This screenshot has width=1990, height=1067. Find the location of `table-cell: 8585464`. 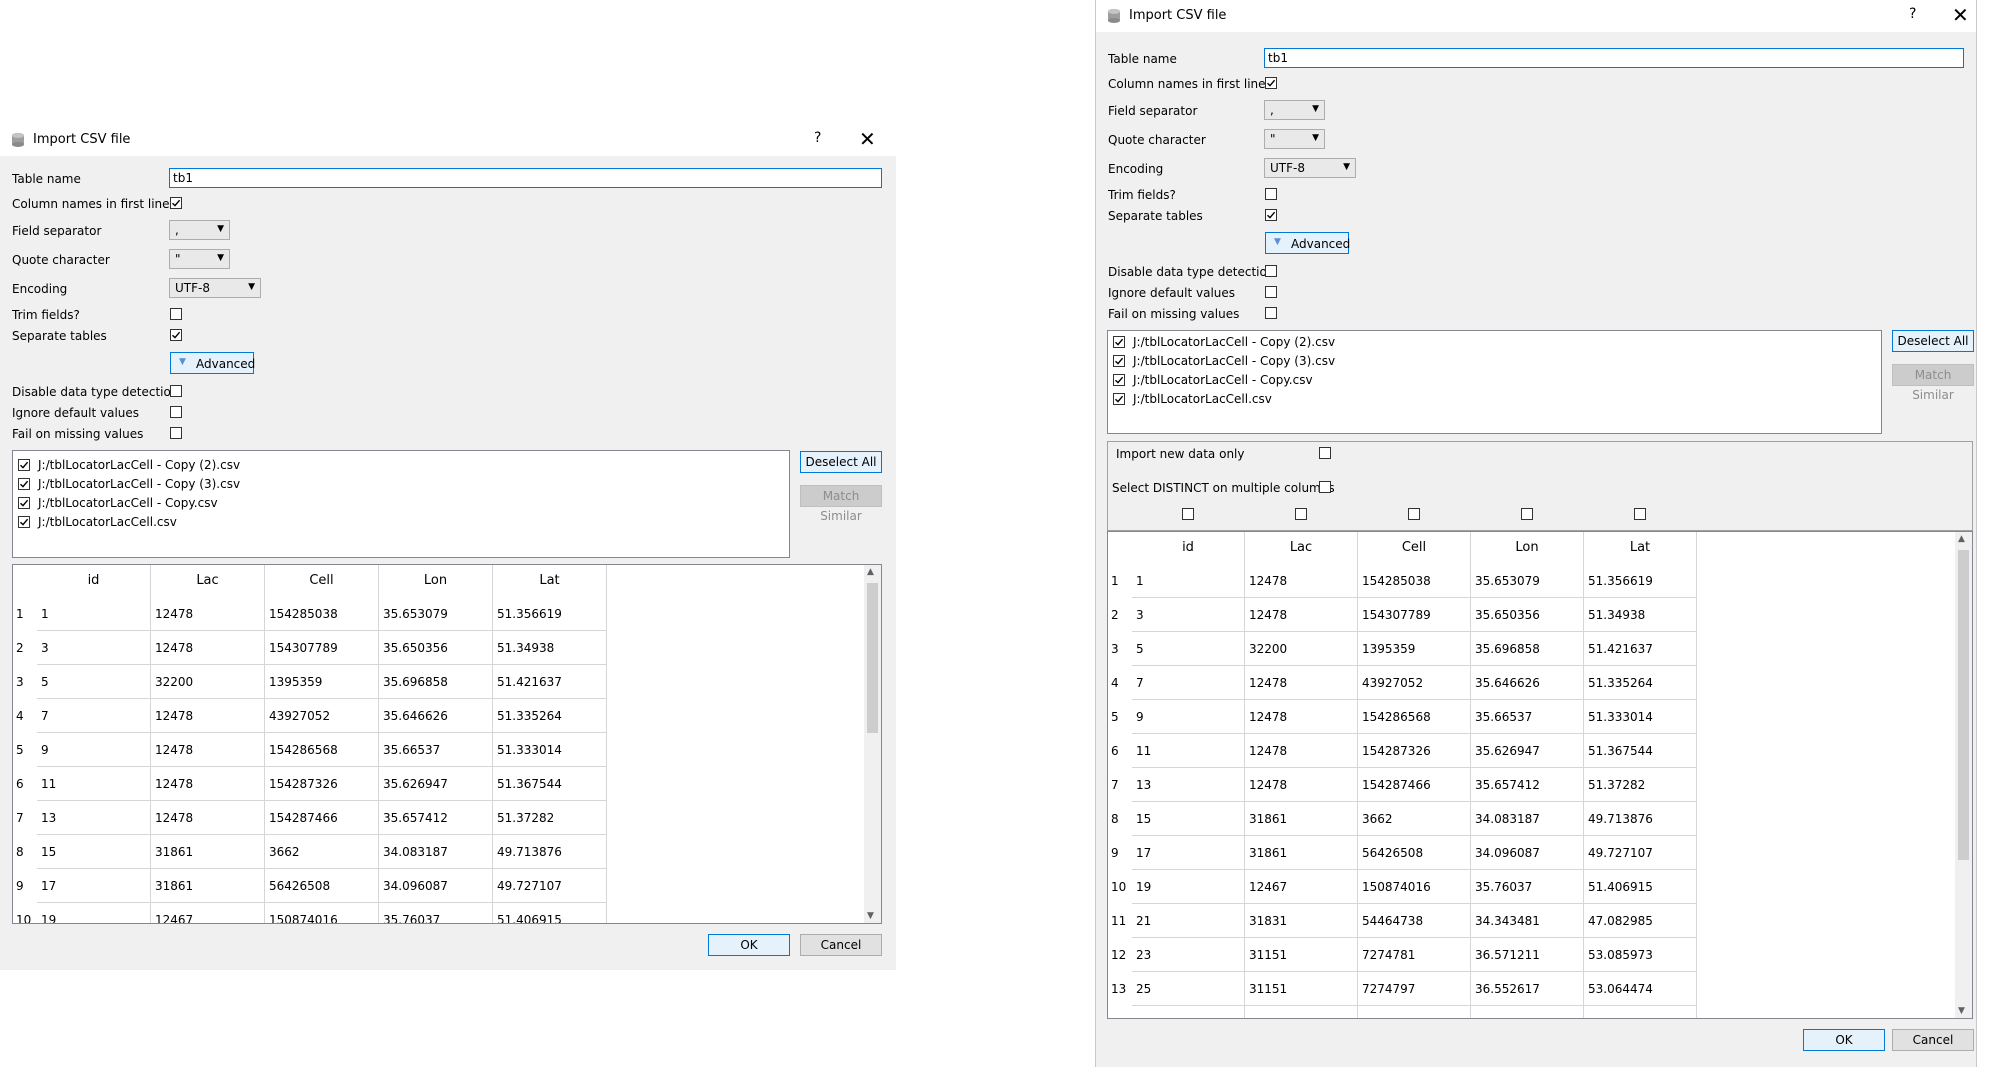

table-cell: 8585464 is located at coordinates (1414, 1012).